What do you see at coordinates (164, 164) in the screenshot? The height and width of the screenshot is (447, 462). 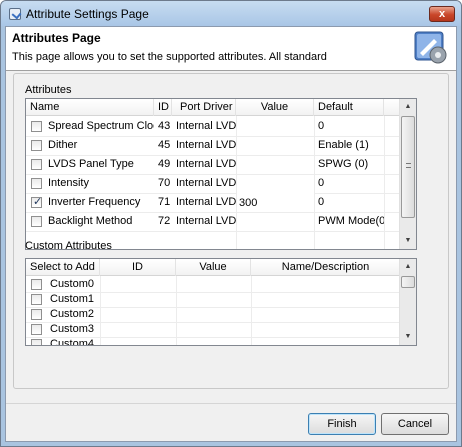 I see `attribute-id-cell: 49` at bounding box center [164, 164].